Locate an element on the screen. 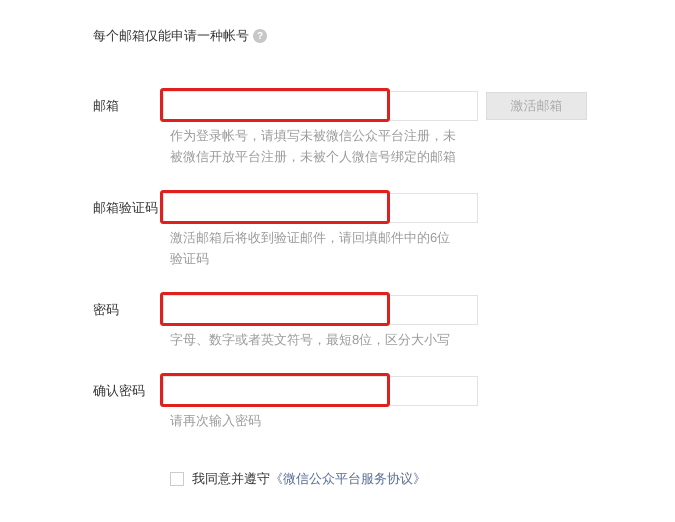 The height and width of the screenshot is (522, 675). field-label: 密码 is located at coordinates (106, 310).